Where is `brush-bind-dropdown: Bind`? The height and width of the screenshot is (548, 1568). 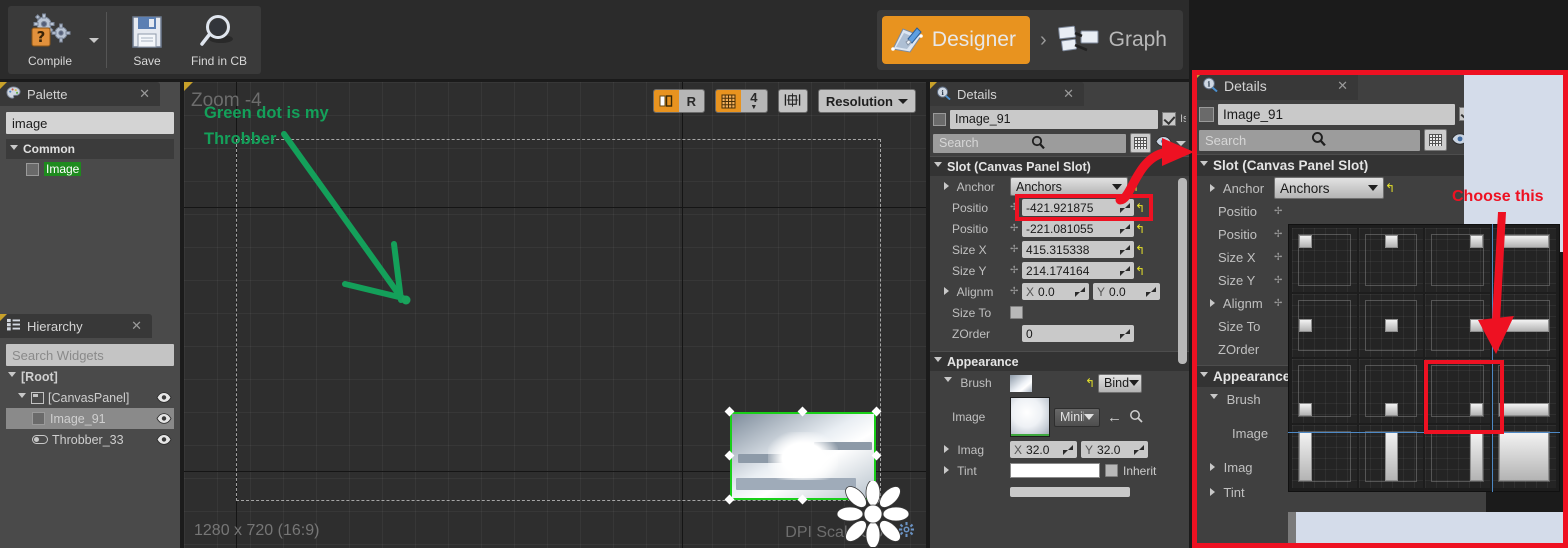 brush-bind-dropdown: Bind is located at coordinates (1120, 383).